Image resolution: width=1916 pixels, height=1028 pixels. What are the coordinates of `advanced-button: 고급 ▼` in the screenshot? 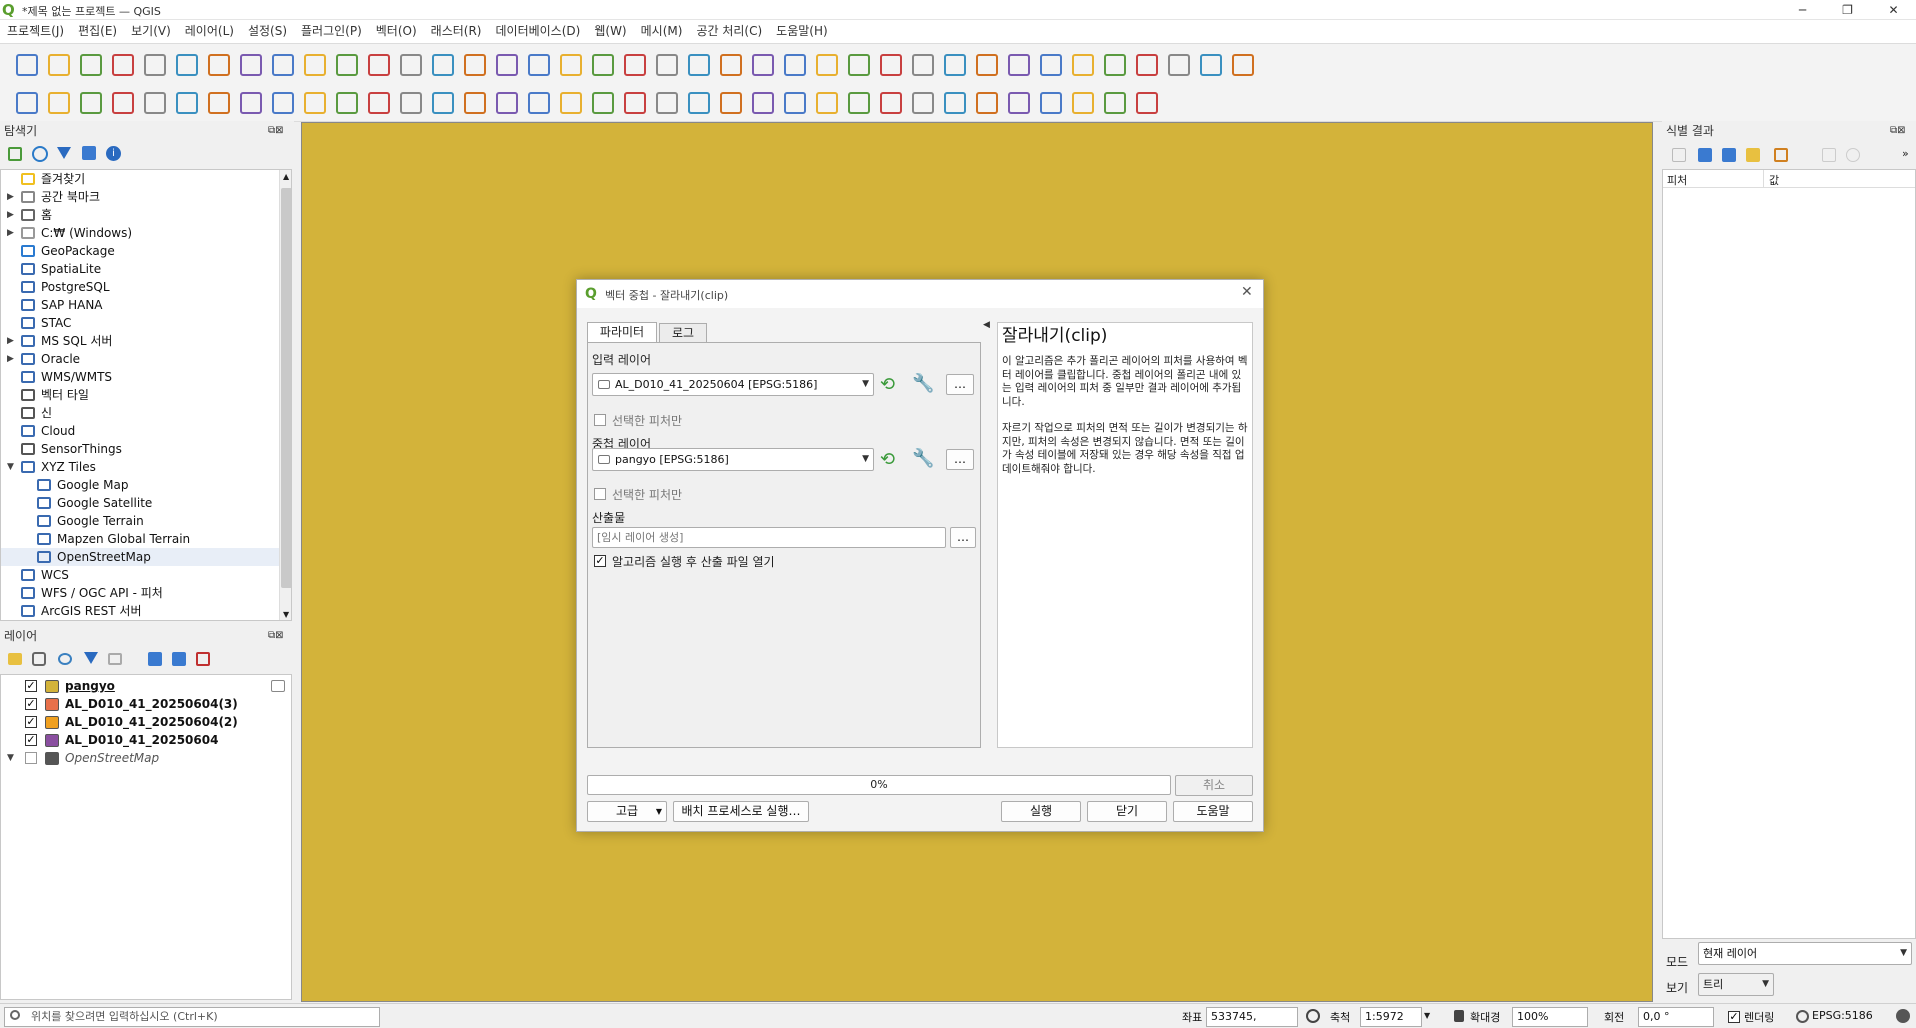 It's located at (627, 811).